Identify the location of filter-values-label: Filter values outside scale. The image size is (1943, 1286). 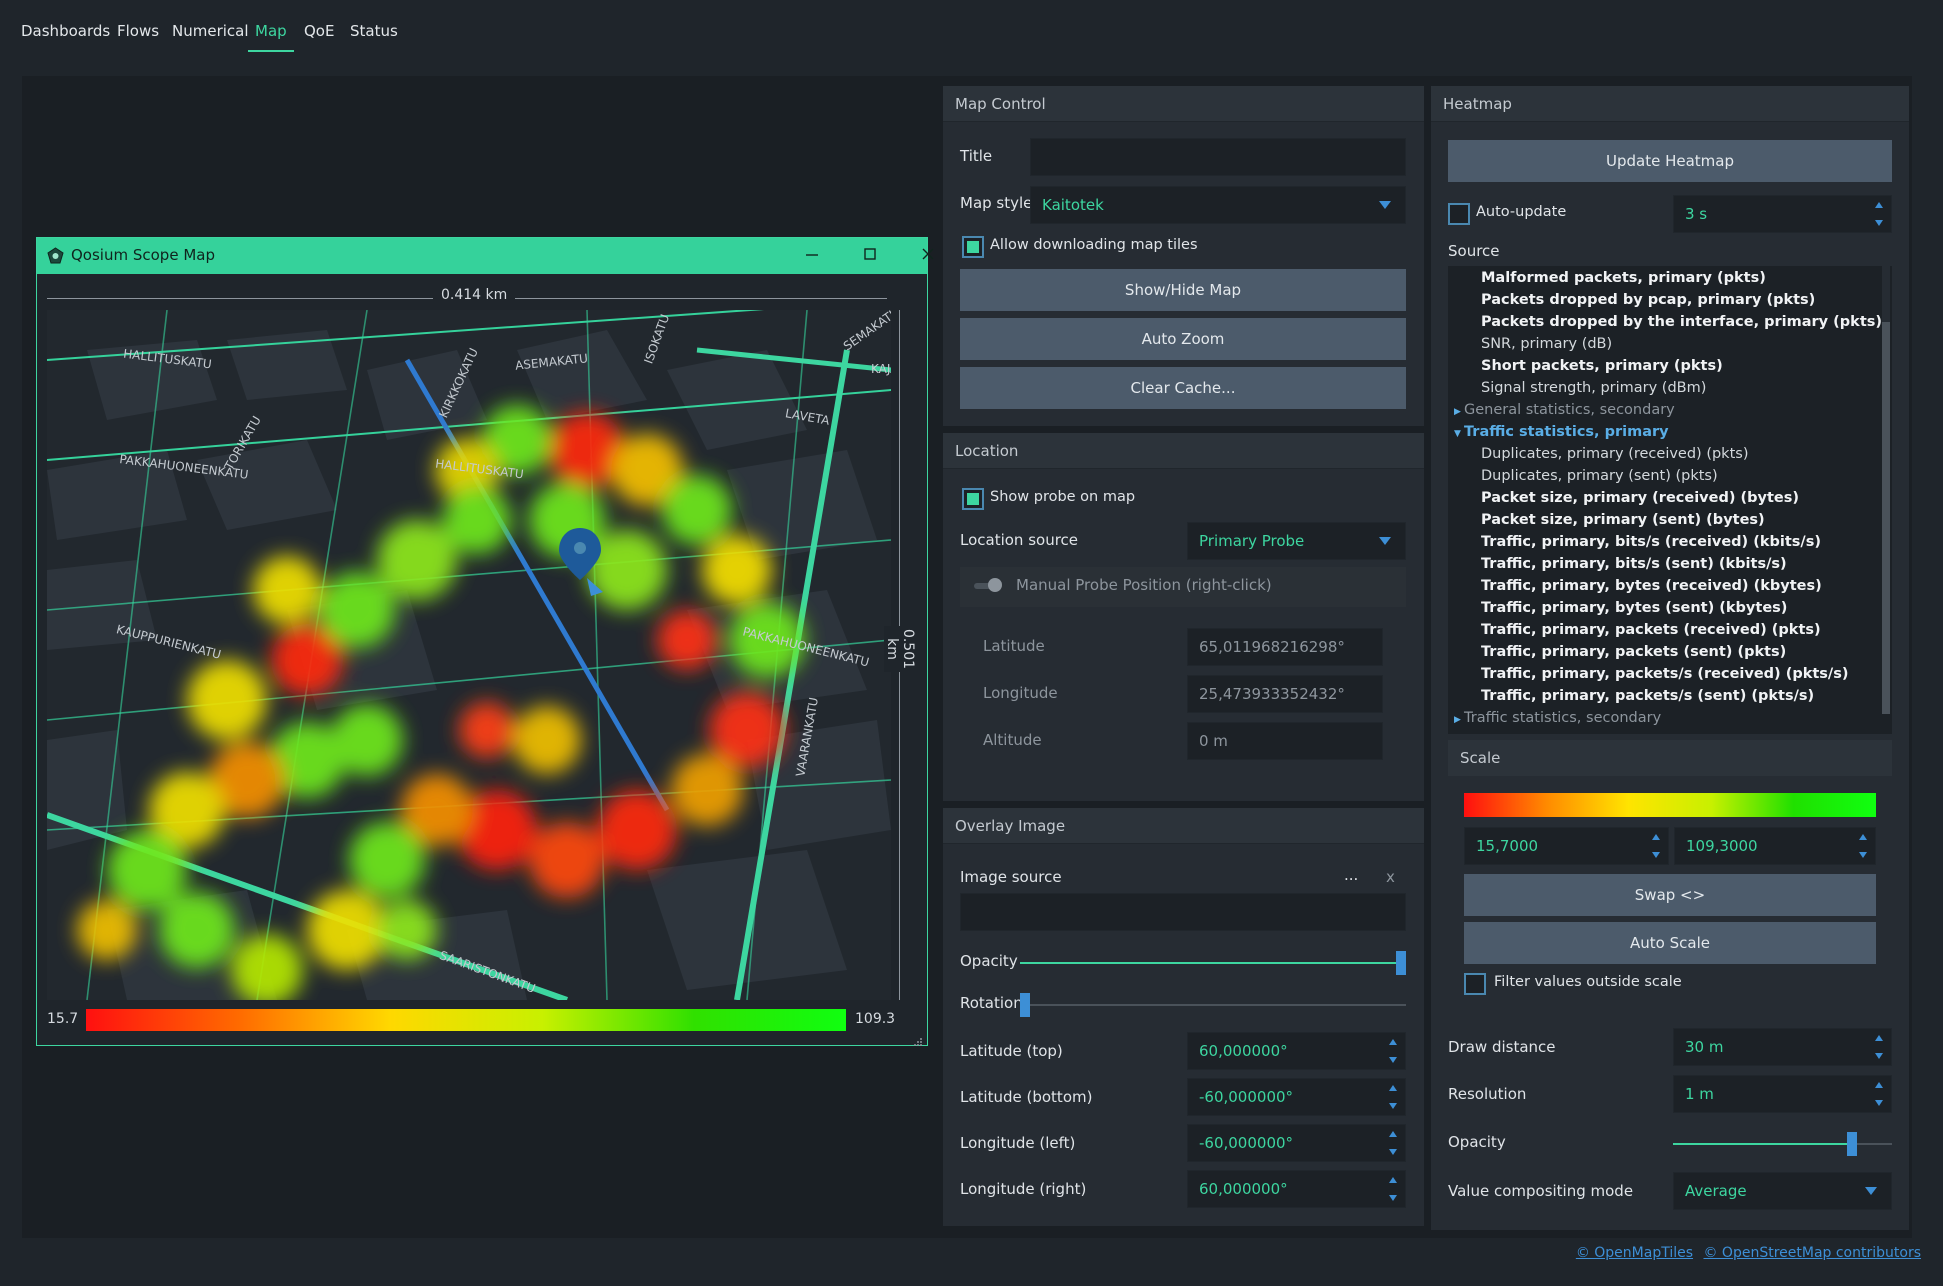
(1588, 982).